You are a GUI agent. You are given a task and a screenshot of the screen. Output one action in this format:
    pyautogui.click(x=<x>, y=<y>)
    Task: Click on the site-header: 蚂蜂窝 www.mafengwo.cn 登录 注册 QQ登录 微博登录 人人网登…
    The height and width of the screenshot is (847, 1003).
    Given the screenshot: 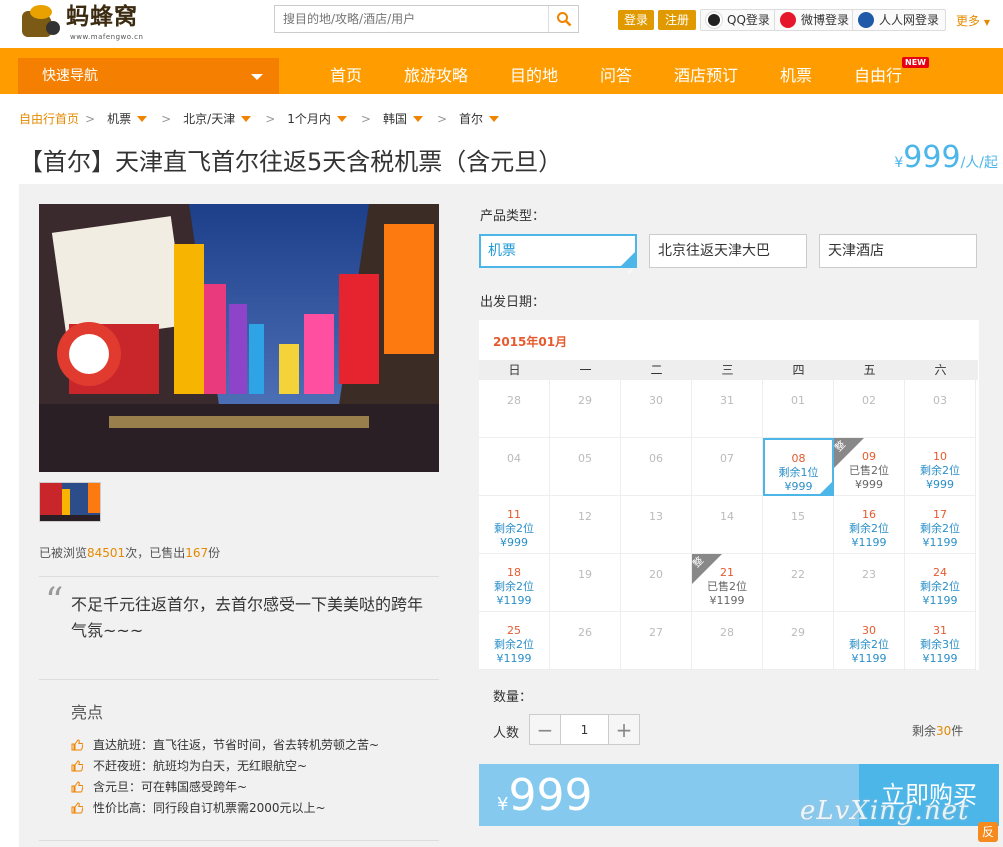 What is the action you would take?
    pyautogui.click(x=501, y=24)
    